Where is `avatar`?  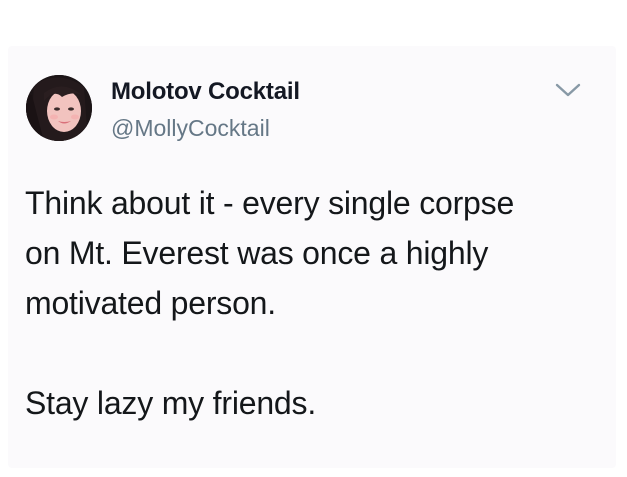
avatar is located at coordinates (59, 108).